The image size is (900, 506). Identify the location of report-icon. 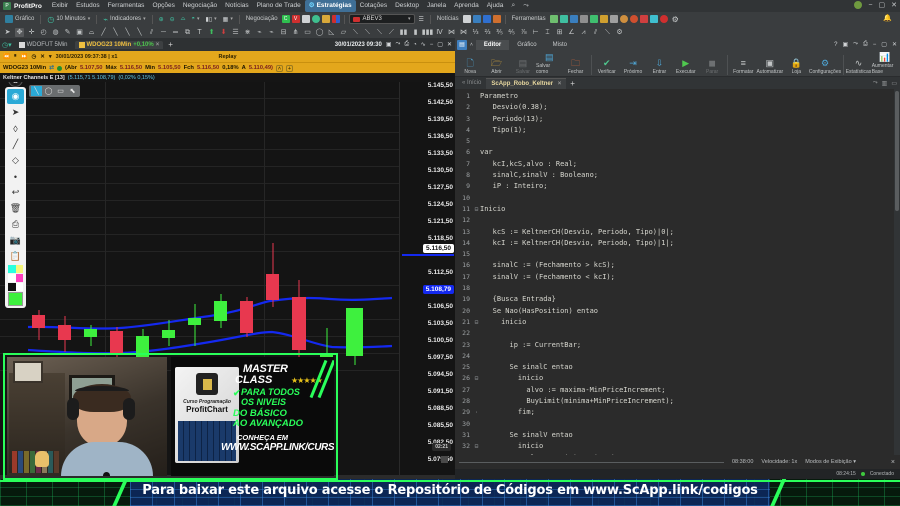
(476, 19).